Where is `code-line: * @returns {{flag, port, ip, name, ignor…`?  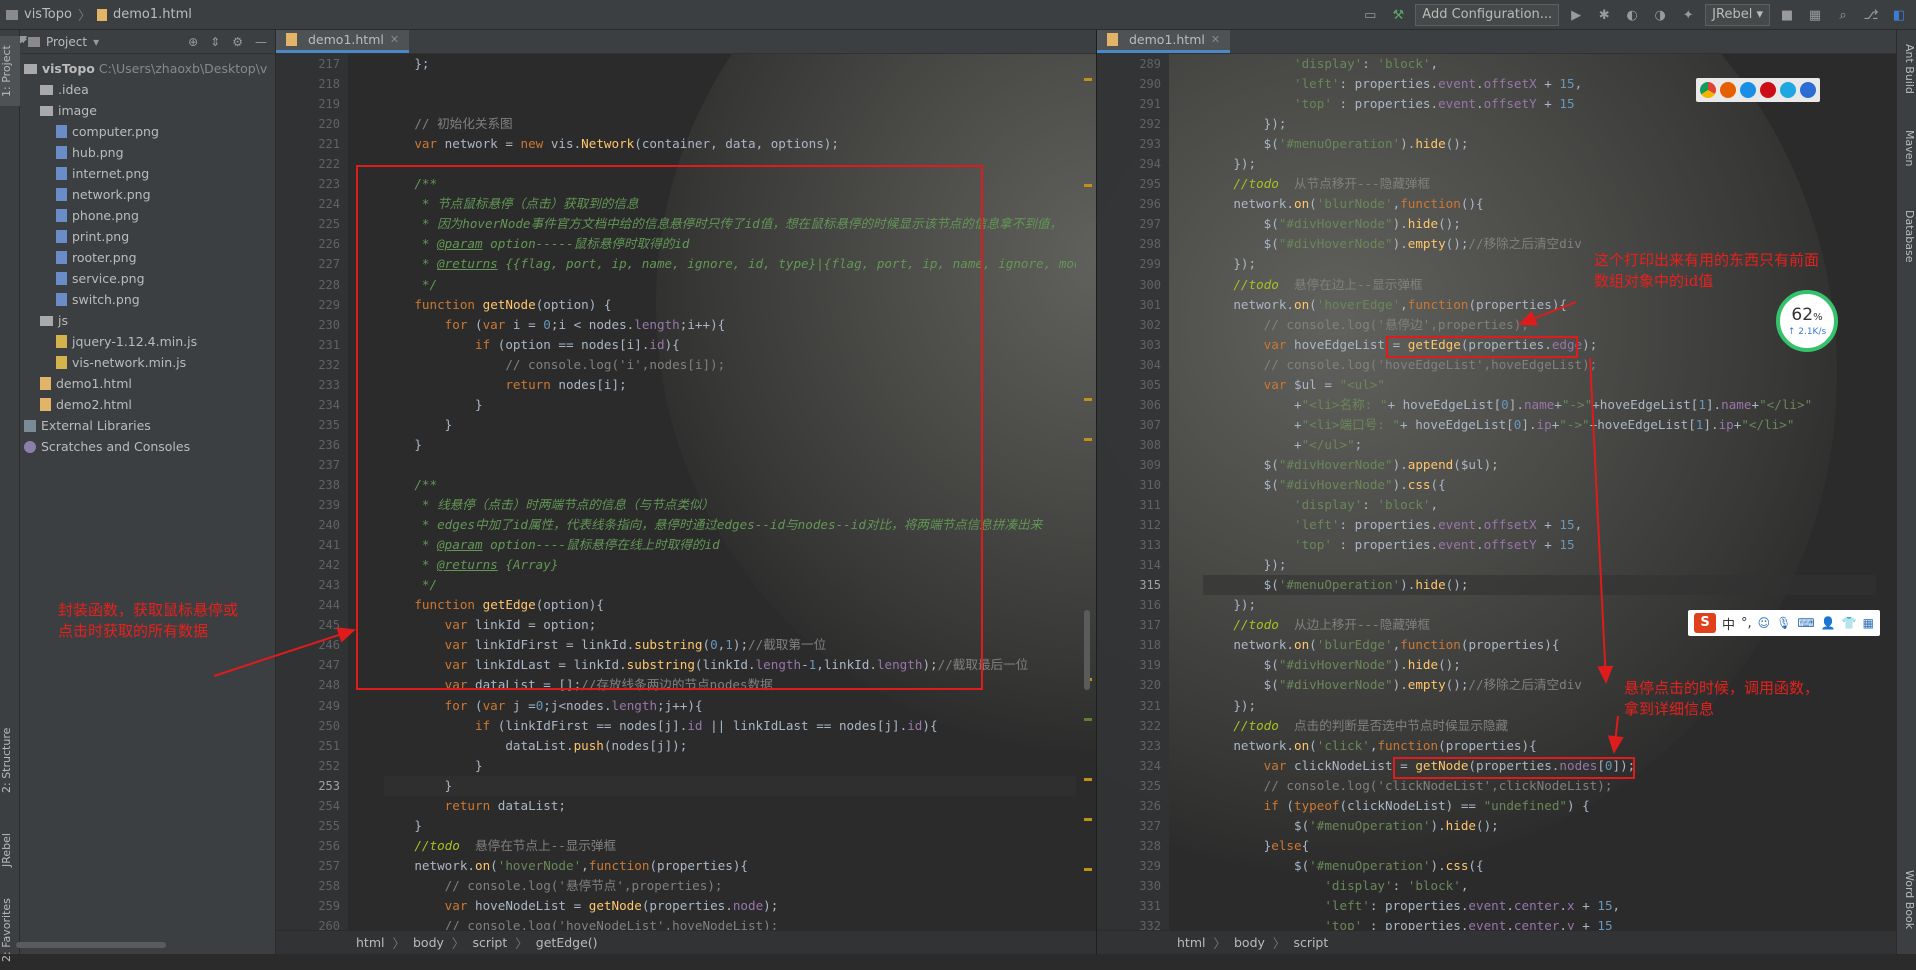
code-line: * @returns {{flag, port, ip, name, ignor… is located at coordinates (730, 264).